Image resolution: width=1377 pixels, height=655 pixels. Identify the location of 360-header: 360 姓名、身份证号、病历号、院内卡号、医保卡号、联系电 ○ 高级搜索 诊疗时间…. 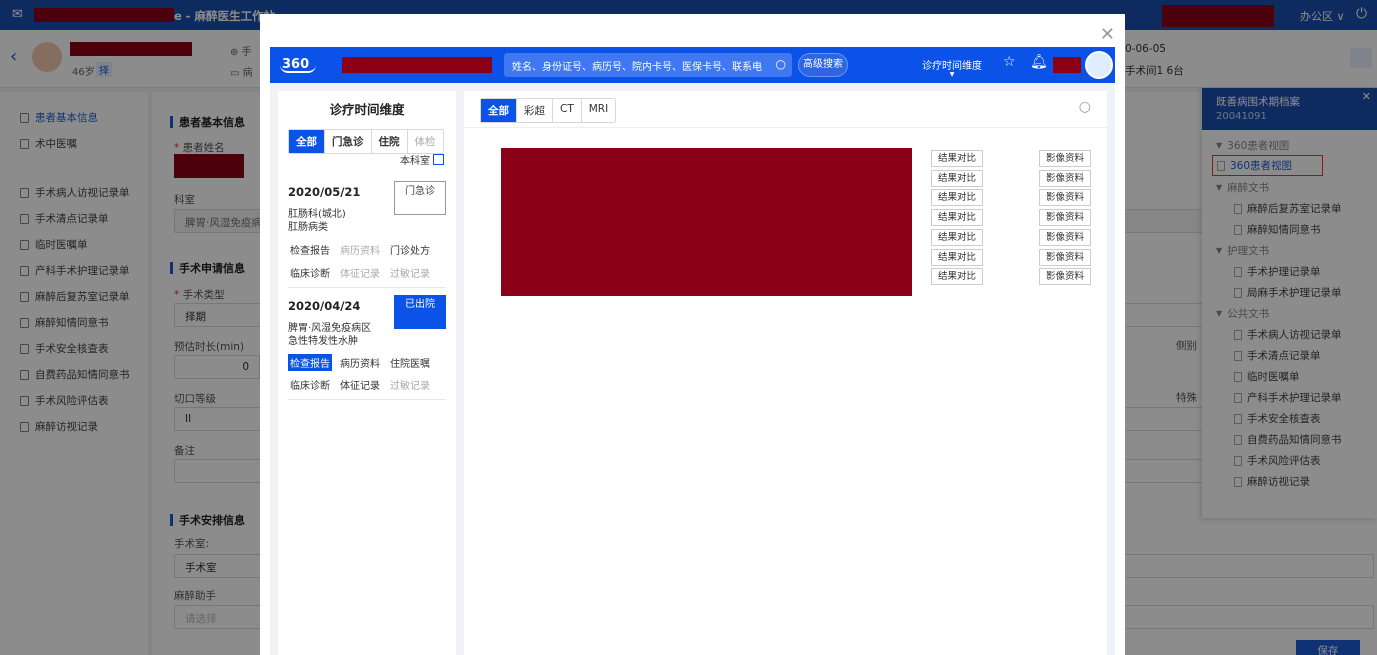
(692, 65).